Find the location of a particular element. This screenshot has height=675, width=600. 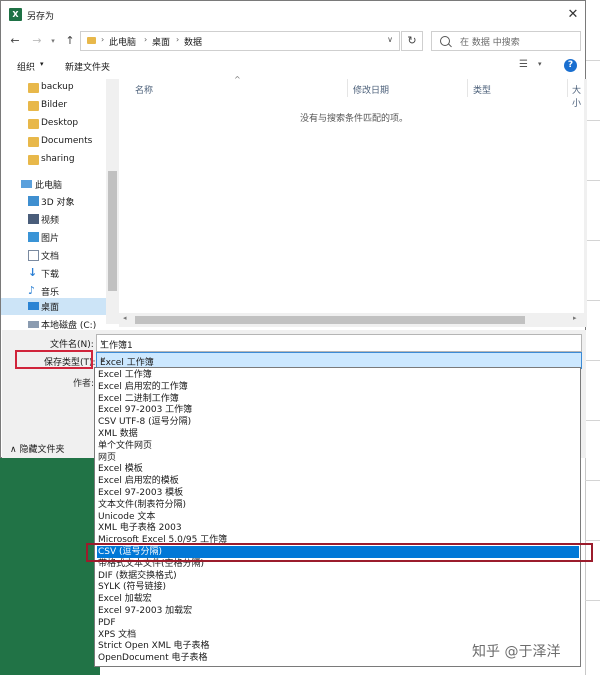

close-button: ✕ is located at coordinates (573, 15).